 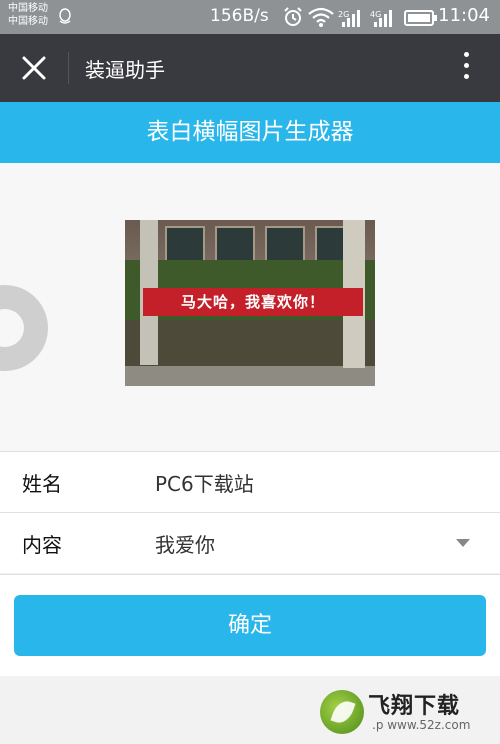 What do you see at coordinates (65, 16) in the screenshot?
I see `qq-icon` at bounding box center [65, 16].